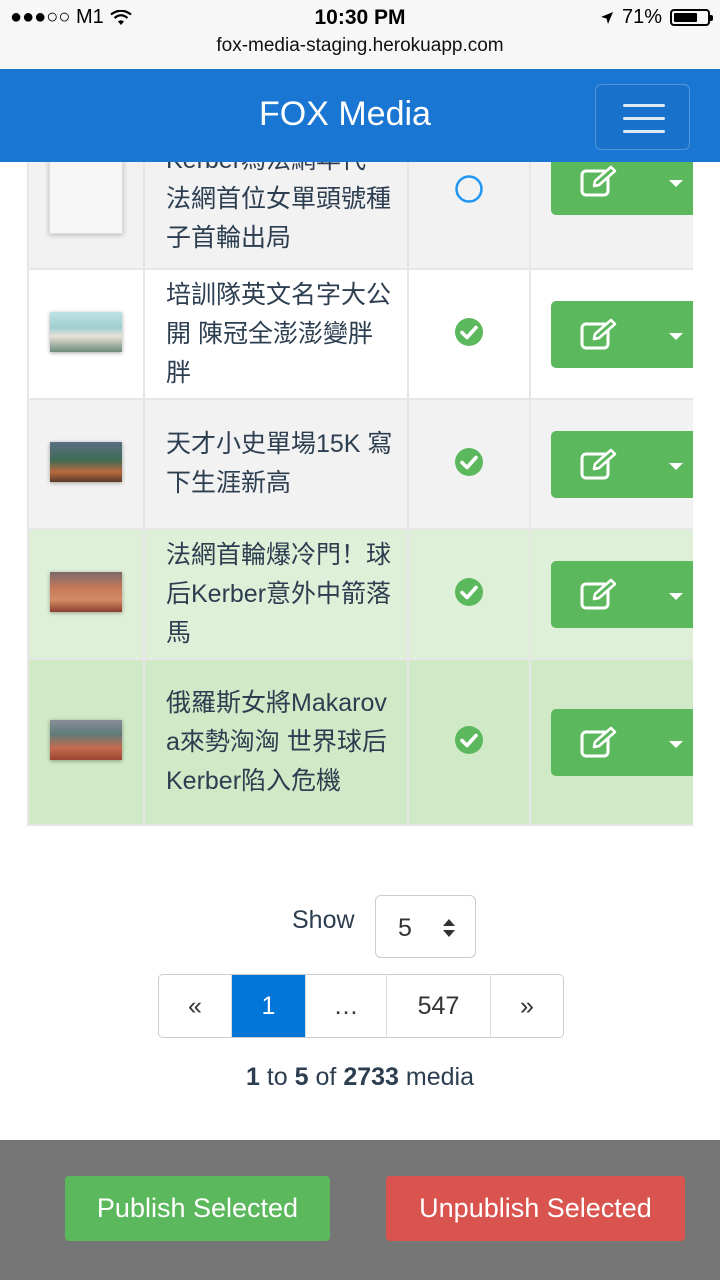 The height and width of the screenshot is (1280, 720). What do you see at coordinates (252, 1077) in the screenshot?
I see `summary-from: 1` at bounding box center [252, 1077].